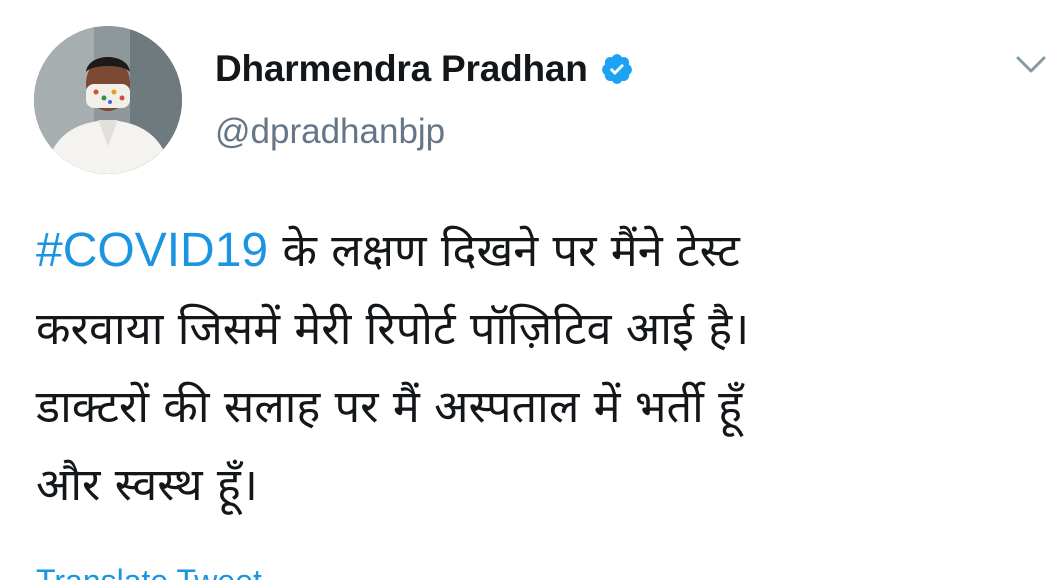 This screenshot has height=580, width=1054. What do you see at coordinates (1031, 64) in the screenshot?
I see `chevron-down-icon` at bounding box center [1031, 64].